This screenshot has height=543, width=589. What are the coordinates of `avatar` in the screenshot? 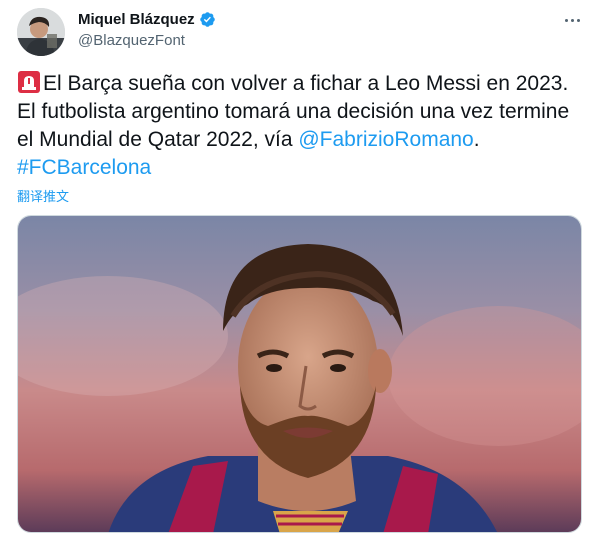 It's located at (41, 32).